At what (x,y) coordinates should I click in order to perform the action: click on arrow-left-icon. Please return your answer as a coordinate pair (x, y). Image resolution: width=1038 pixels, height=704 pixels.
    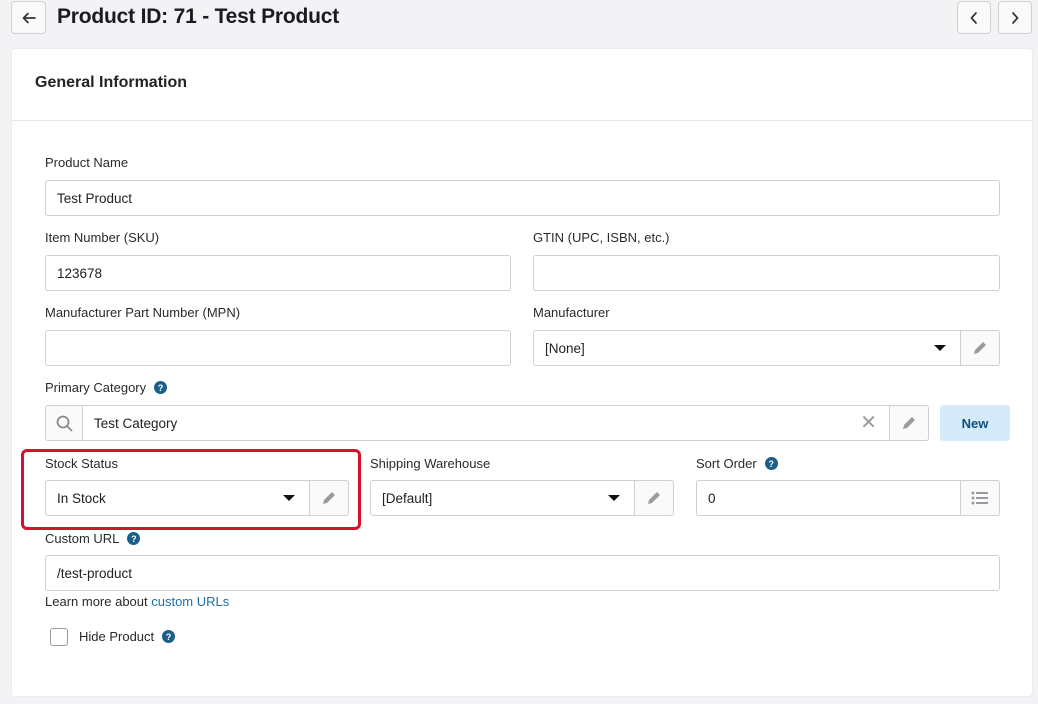
    Looking at the image, I should click on (29, 17).